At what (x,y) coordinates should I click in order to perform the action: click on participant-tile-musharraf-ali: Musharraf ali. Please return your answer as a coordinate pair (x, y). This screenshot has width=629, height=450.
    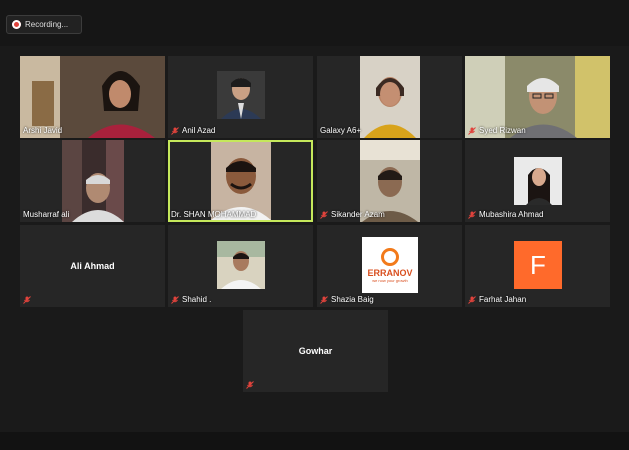
    Looking at the image, I should click on (92, 181).